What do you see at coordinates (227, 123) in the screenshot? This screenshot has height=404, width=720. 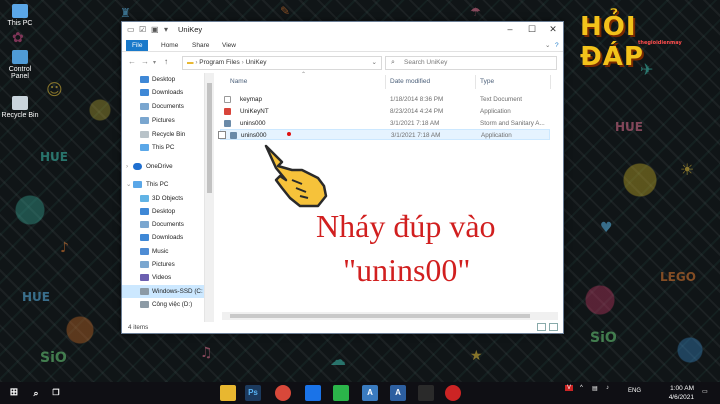 I see `data-file-icon` at bounding box center [227, 123].